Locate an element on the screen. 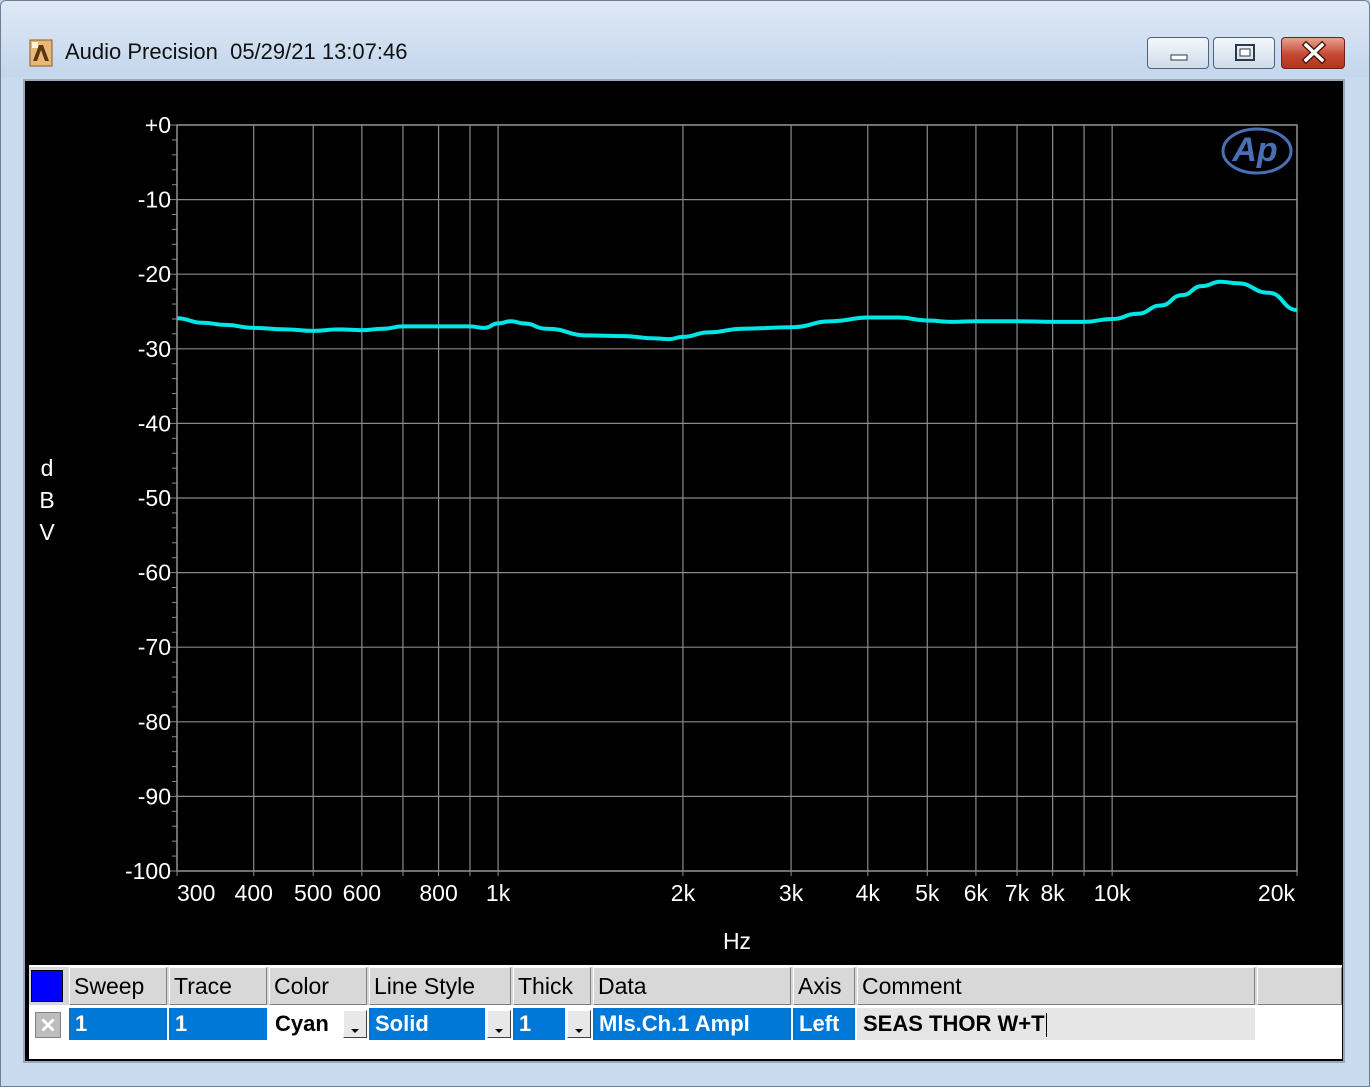 This screenshot has width=1370, height=1087. x-tick-label: 800 is located at coordinates (438, 893).